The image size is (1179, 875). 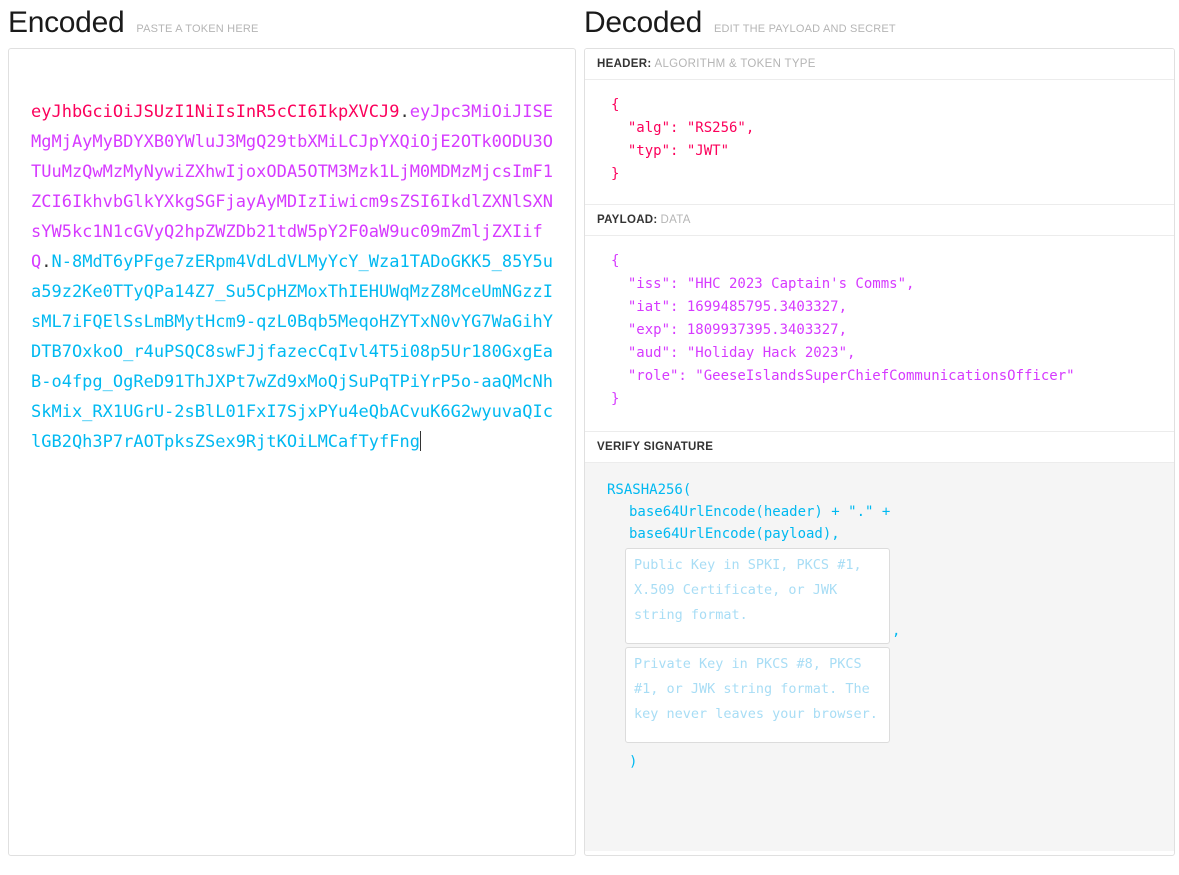 What do you see at coordinates (760, 512) in the screenshot?
I see `sig-header-encode-line: base64UrlEncode(header) + "." +` at bounding box center [760, 512].